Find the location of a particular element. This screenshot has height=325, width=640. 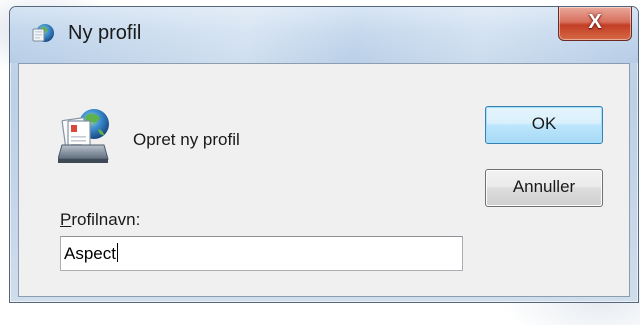

close-button: X is located at coordinates (595, 24).